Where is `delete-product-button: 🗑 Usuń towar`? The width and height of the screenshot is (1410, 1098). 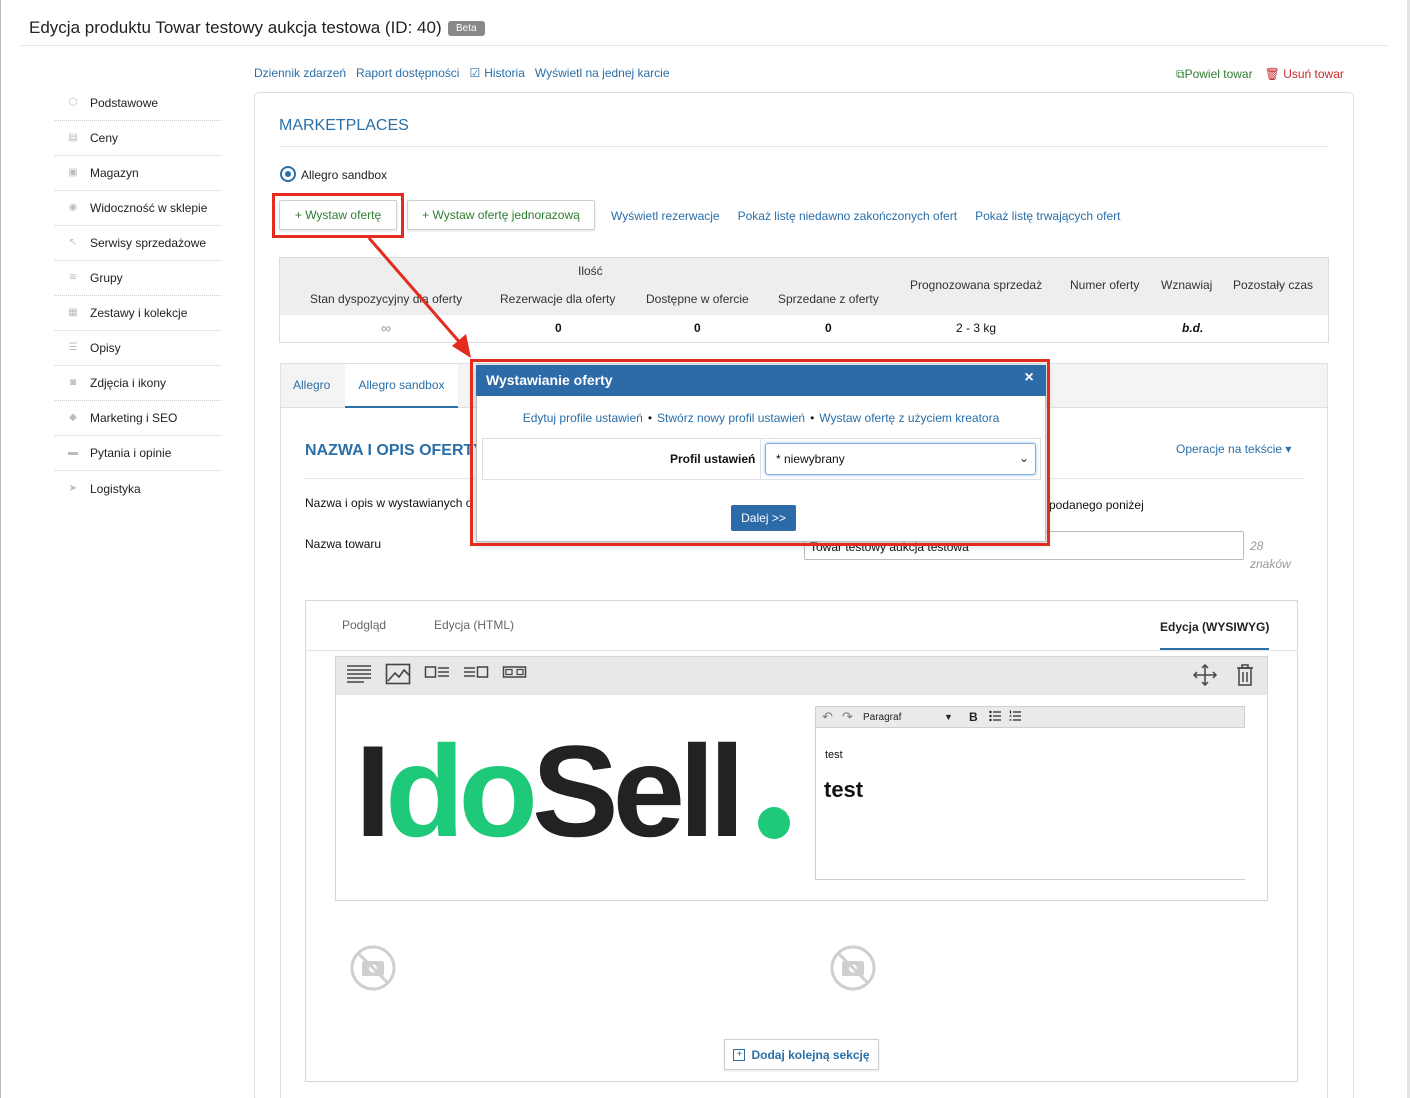
delete-product-button: 🗑 Usuń towar is located at coordinates (1304, 74).